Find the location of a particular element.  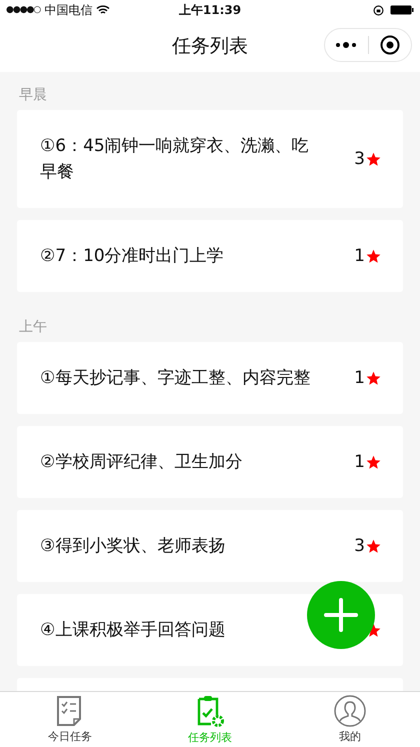

task-text: ②7：10分准时出门上学 is located at coordinates (132, 256).